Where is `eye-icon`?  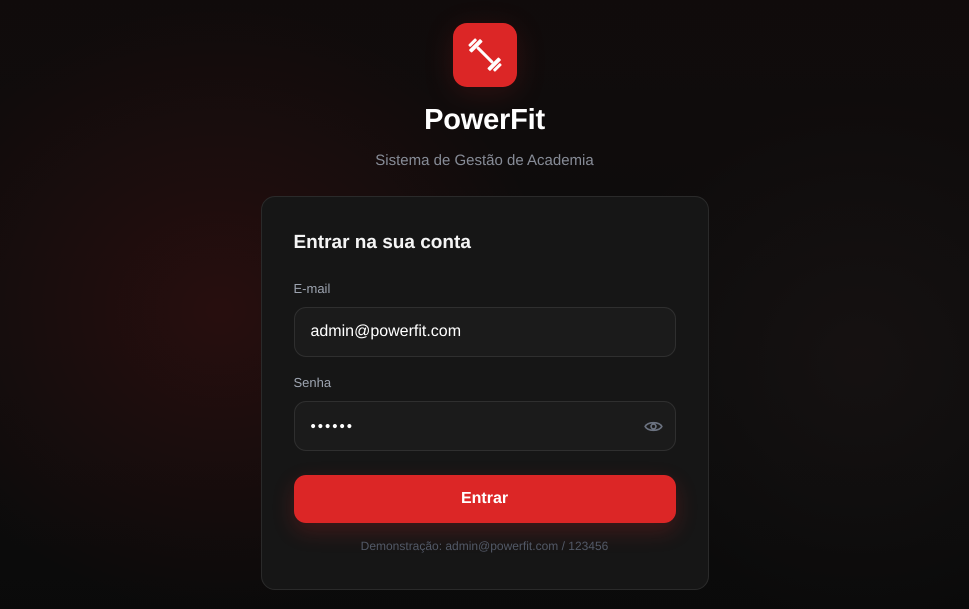
eye-icon is located at coordinates (653, 426).